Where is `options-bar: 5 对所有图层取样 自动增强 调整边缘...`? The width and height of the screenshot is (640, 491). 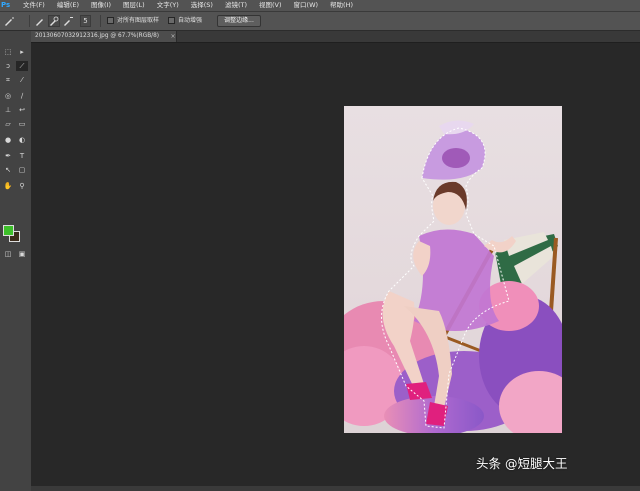 options-bar: 5 对所有图层取样 自动增强 调整边缘... is located at coordinates (320, 21).